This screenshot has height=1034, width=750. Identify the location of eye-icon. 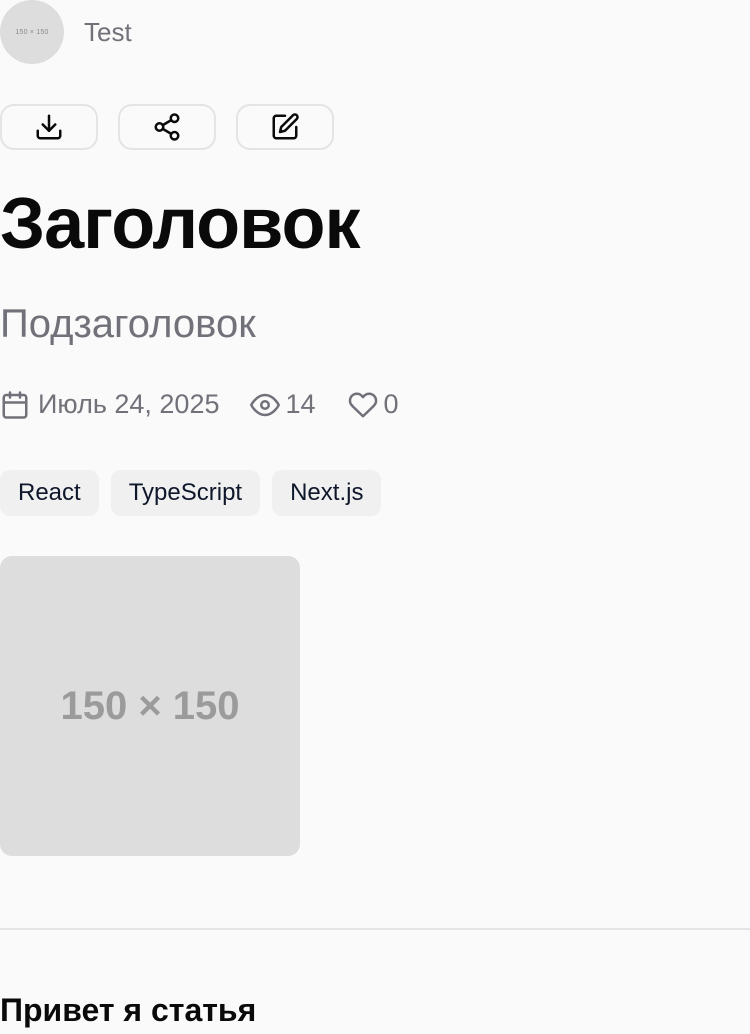
(264, 404).